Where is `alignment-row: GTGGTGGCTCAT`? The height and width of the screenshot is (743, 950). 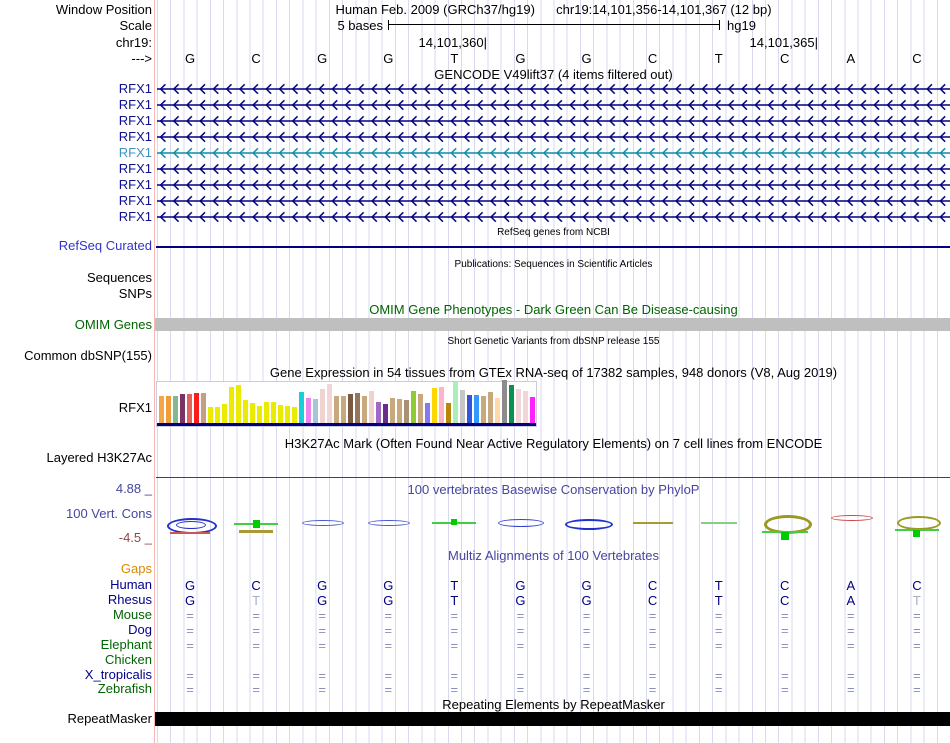 alignment-row: GTGGTGGCTCAT is located at coordinates (553, 600).